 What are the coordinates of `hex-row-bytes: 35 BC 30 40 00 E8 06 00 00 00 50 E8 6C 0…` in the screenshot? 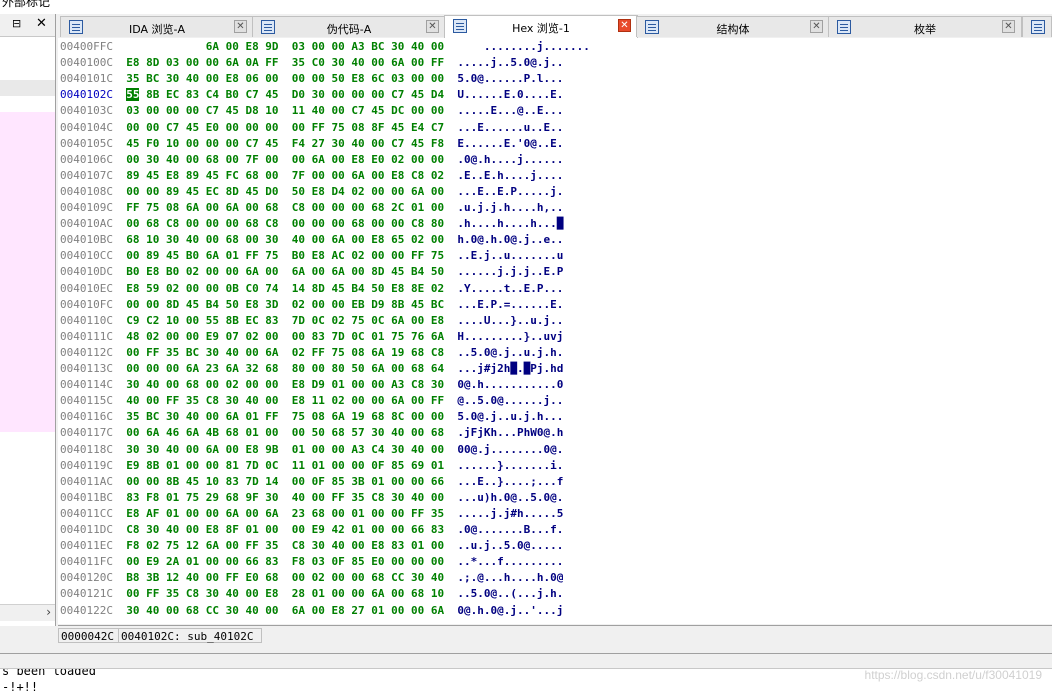 It's located at (285, 78).